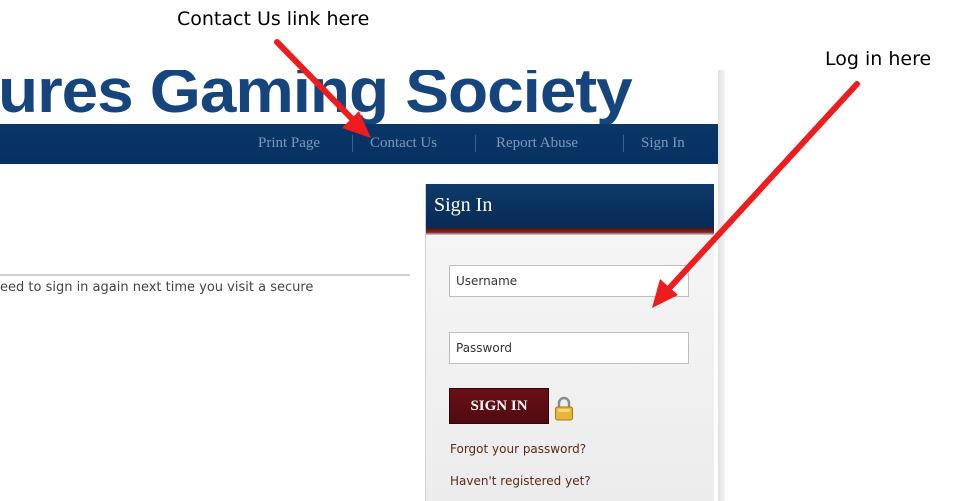 The height and width of the screenshot is (501, 961). I want to click on sign-in-header-rule, so click(570, 231).